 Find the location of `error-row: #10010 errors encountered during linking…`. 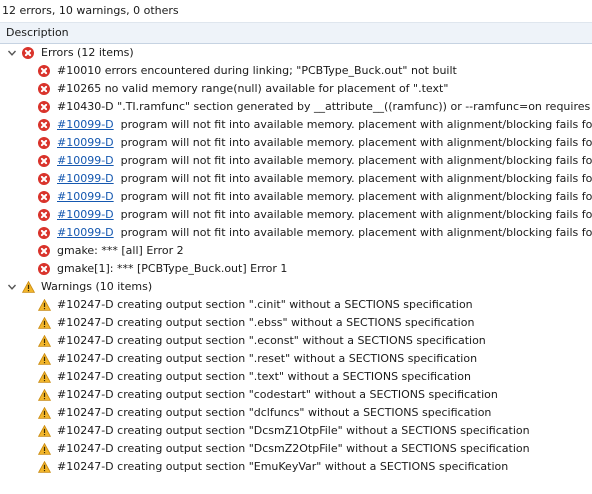

error-row: #10010 errors encountered during linking… is located at coordinates (296, 71).